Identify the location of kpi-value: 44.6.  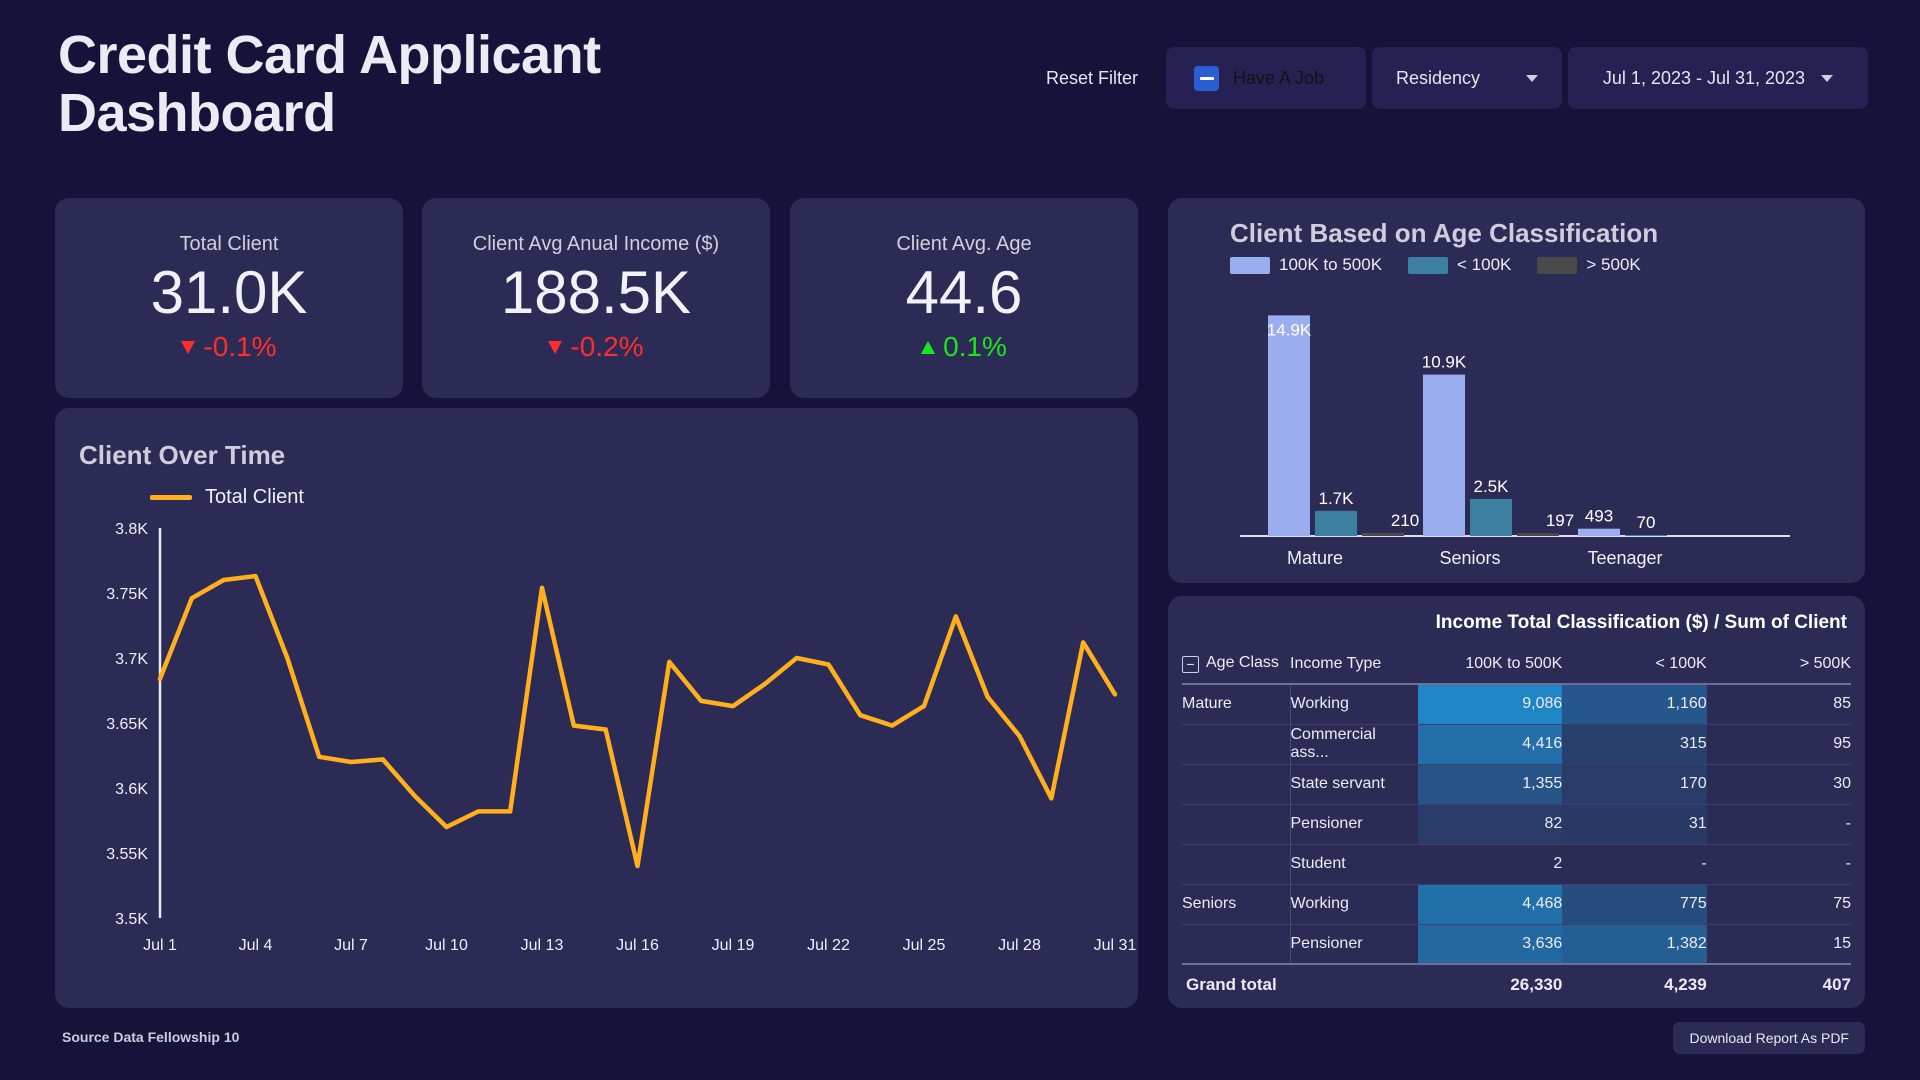
(964, 292).